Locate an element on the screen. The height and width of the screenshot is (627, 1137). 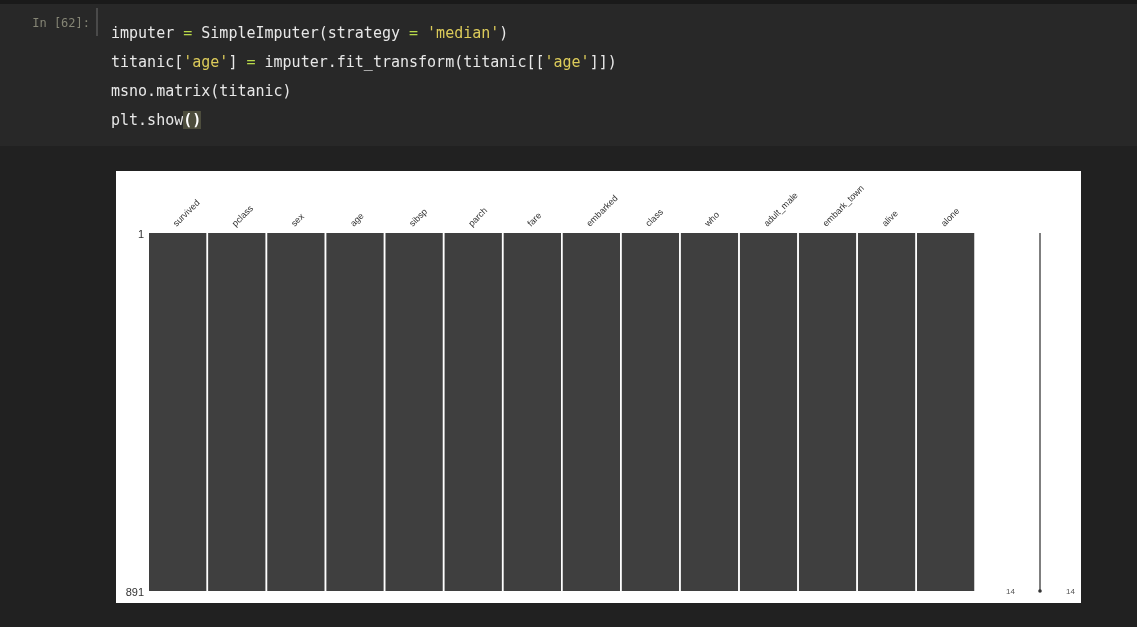
column-label: sex is located at coordinates (297, 220).